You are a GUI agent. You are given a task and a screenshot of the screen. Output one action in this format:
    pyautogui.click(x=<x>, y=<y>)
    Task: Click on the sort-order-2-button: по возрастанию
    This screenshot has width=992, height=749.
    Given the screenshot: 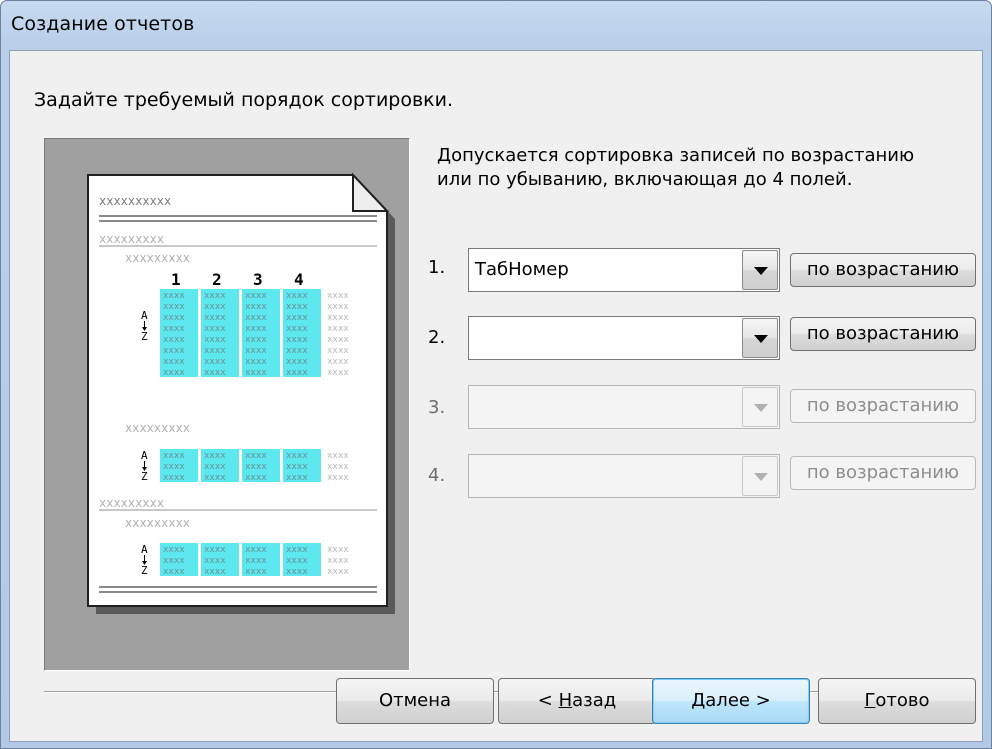 What is the action you would take?
    pyautogui.click(x=883, y=334)
    